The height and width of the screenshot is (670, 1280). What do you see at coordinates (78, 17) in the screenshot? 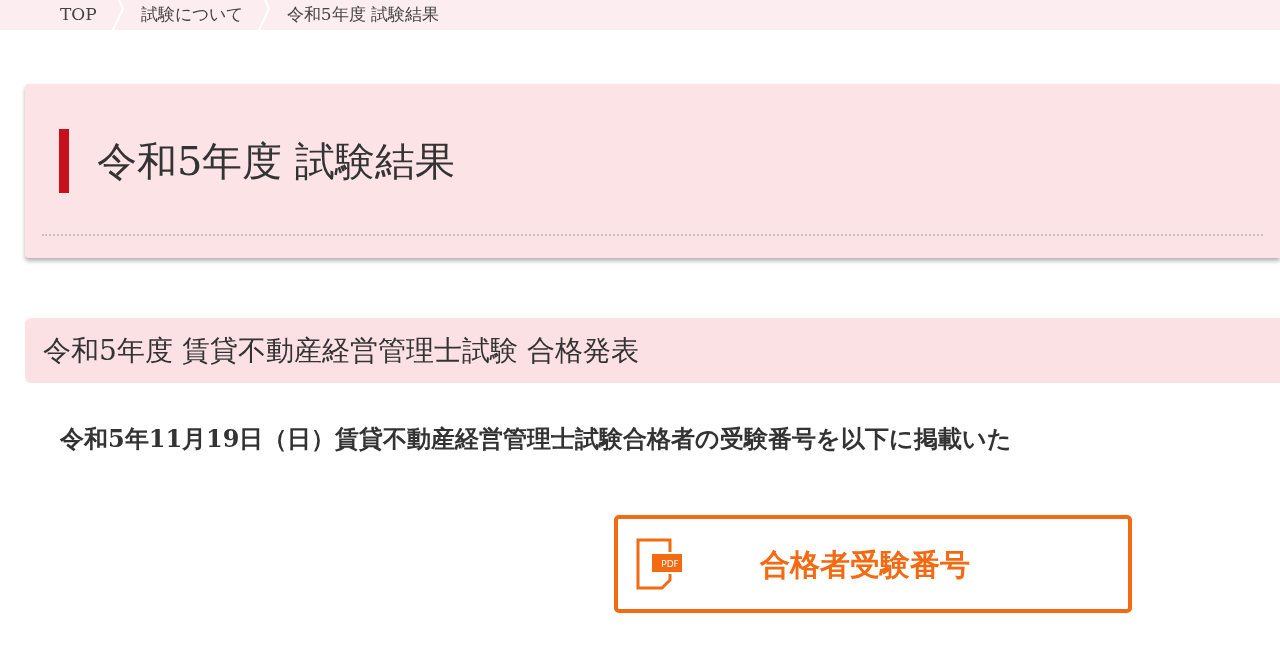
I see `breadcrumb-link: TOP` at bounding box center [78, 17].